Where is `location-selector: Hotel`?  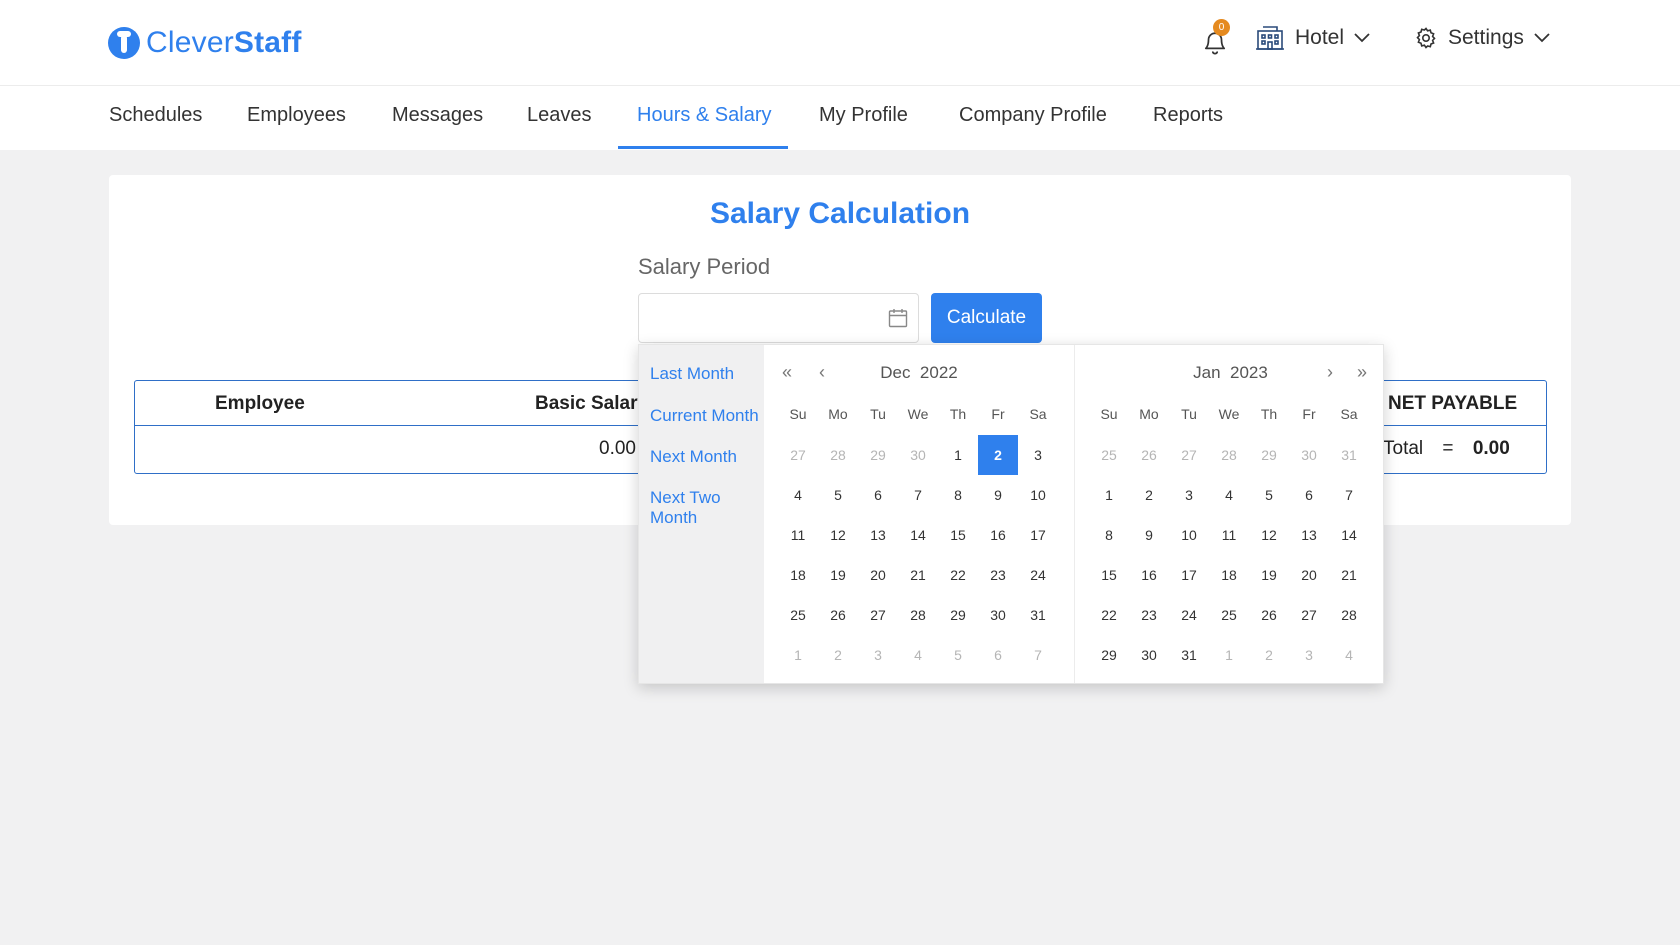
location-selector: Hotel is located at coordinates (1317, 38).